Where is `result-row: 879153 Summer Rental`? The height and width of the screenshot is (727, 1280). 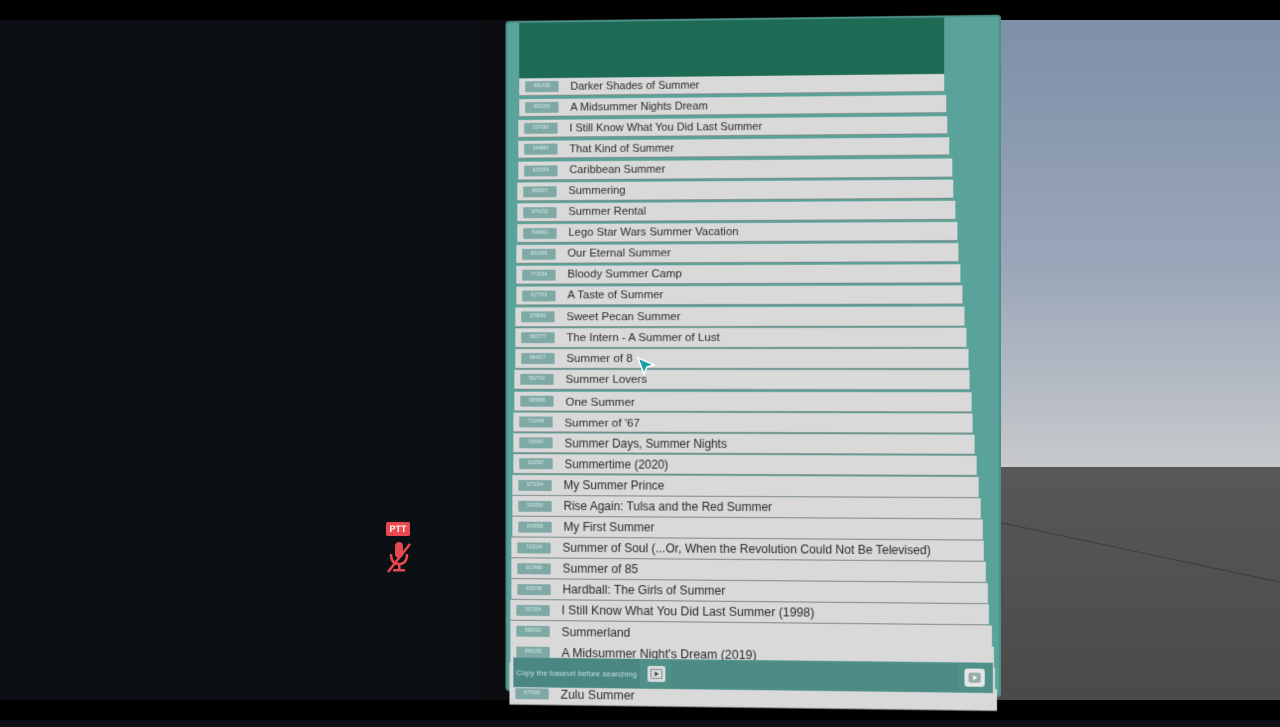 result-row: 879153 Summer Rental is located at coordinates (736, 211).